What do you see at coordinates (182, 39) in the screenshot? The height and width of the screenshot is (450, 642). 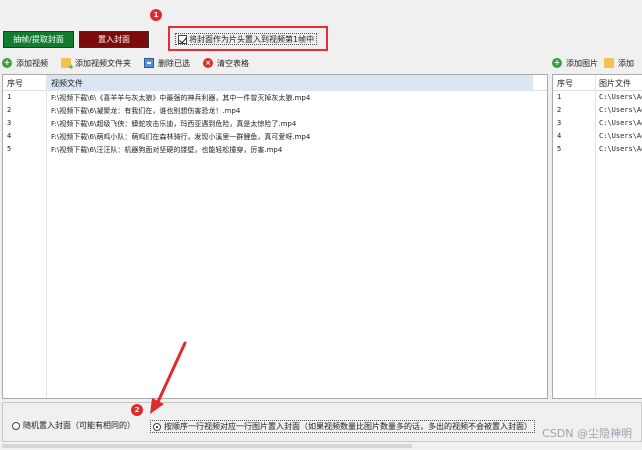 I see `cover-first-frame-checkbox` at bounding box center [182, 39].